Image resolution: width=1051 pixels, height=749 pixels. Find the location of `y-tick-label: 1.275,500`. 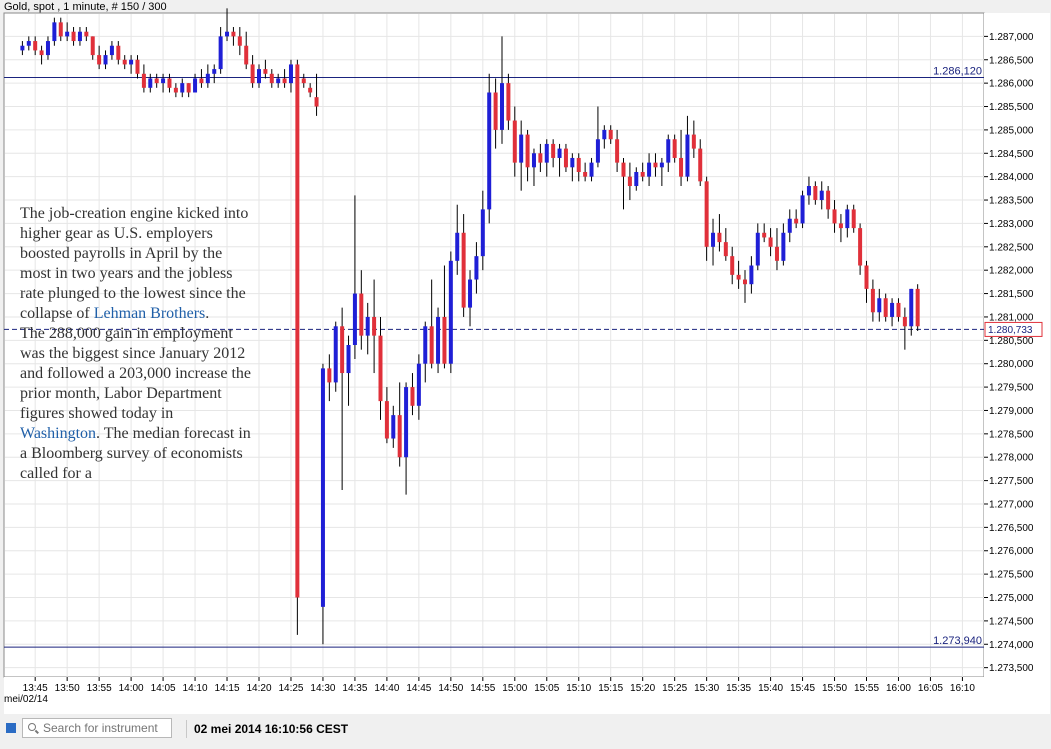

y-tick-label: 1.275,500 is located at coordinates (1011, 575).